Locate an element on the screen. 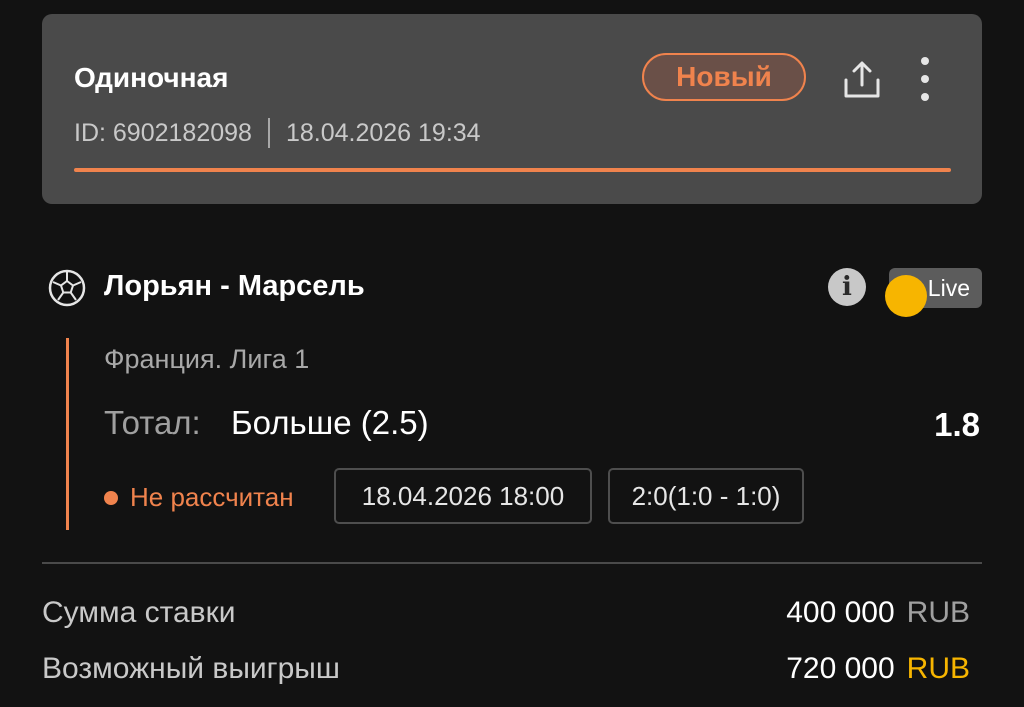 This screenshot has width=1024, height=707. league-name: Франция. Лига 1 is located at coordinates (207, 359).